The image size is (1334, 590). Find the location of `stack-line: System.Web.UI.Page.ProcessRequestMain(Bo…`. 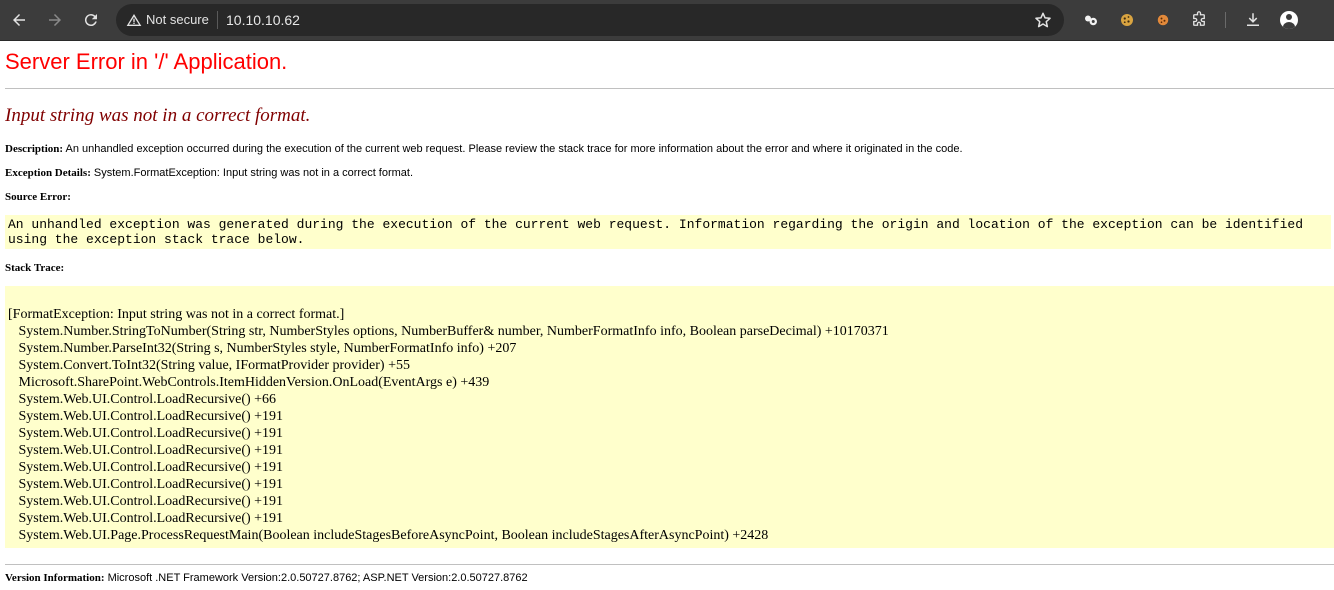

stack-line: System.Web.UI.Page.ProcessRequestMain(Bo… is located at coordinates (388, 535).